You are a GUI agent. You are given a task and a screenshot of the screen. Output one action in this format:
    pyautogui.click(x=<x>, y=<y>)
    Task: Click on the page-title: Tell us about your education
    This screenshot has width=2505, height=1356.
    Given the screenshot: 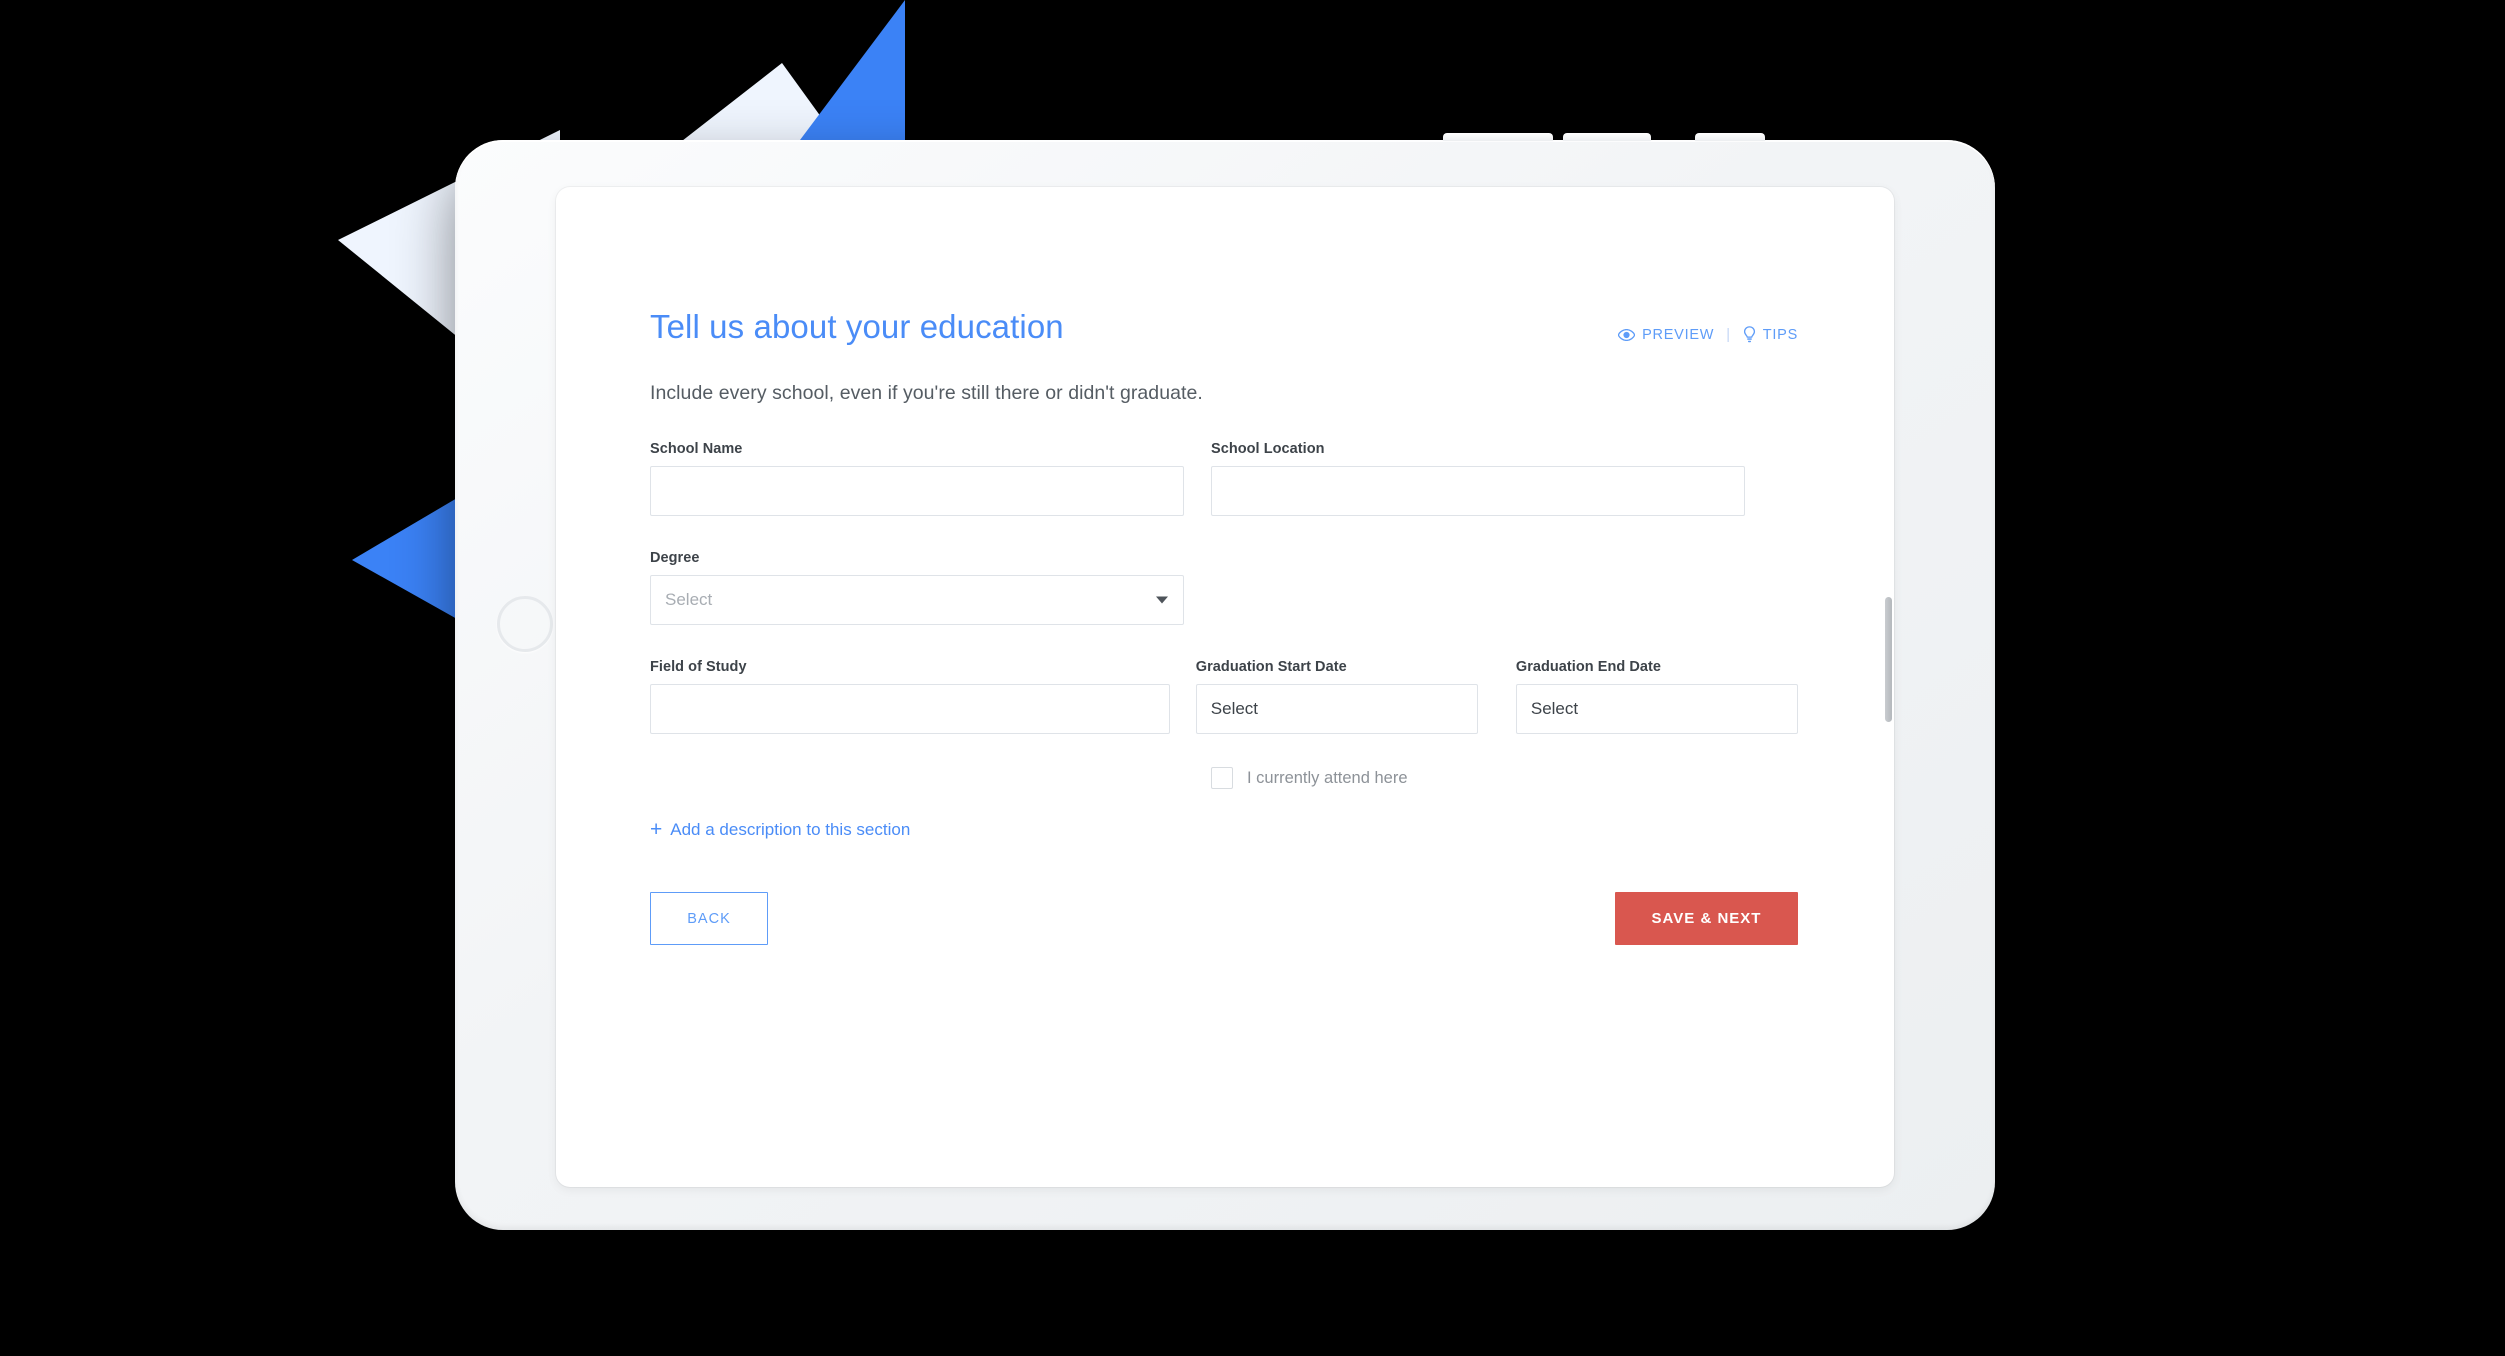 What is the action you would take?
    pyautogui.click(x=857, y=326)
    